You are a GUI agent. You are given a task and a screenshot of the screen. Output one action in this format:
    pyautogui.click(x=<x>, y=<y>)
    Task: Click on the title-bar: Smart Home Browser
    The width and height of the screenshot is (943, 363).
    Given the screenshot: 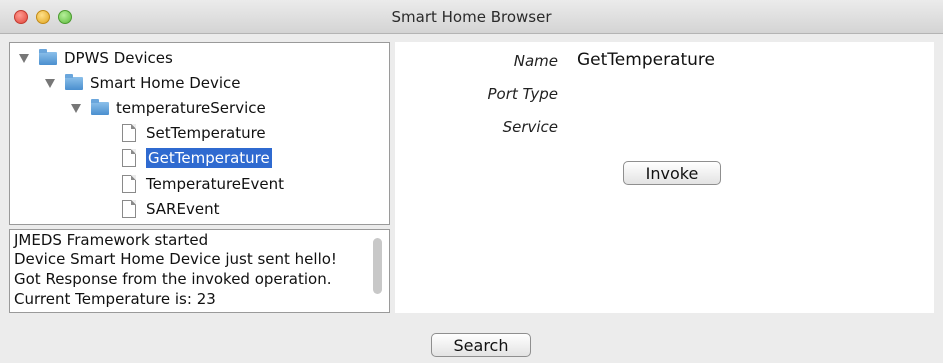 What is the action you would take?
    pyautogui.click(x=471, y=17)
    